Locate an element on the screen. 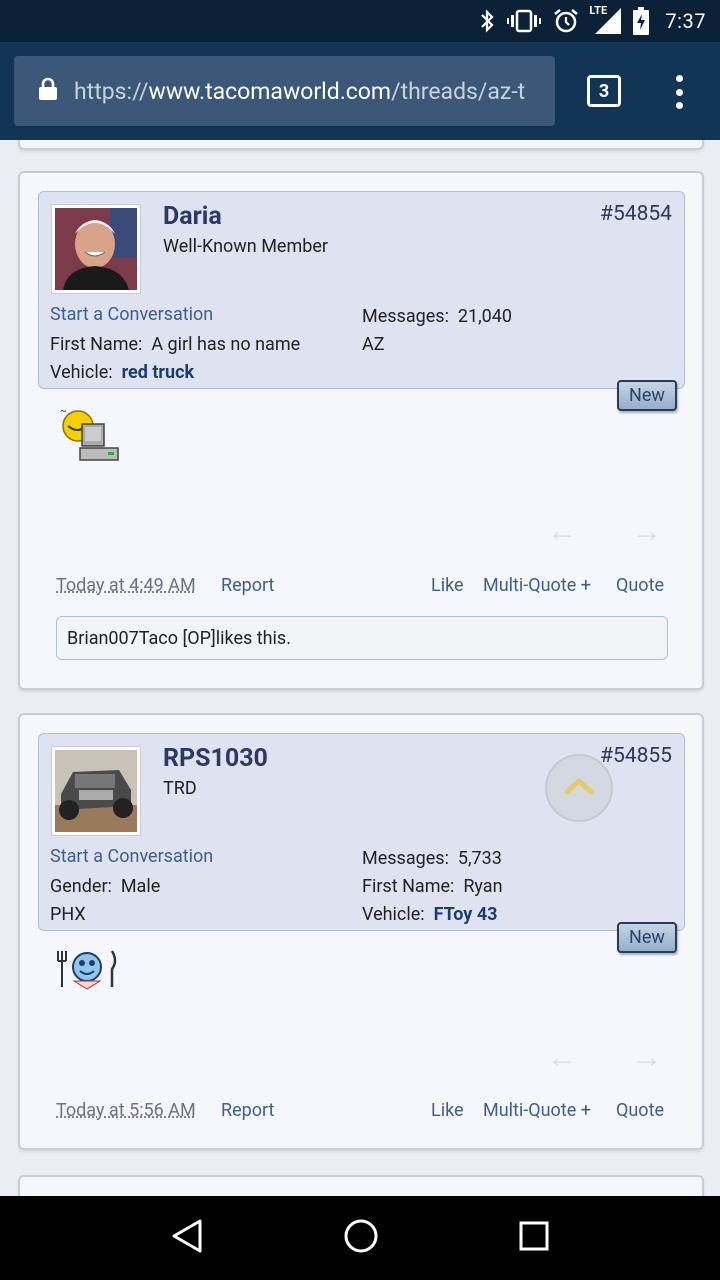 This screenshot has height=1280, width=720. field-value: PHX is located at coordinates (68, 914).